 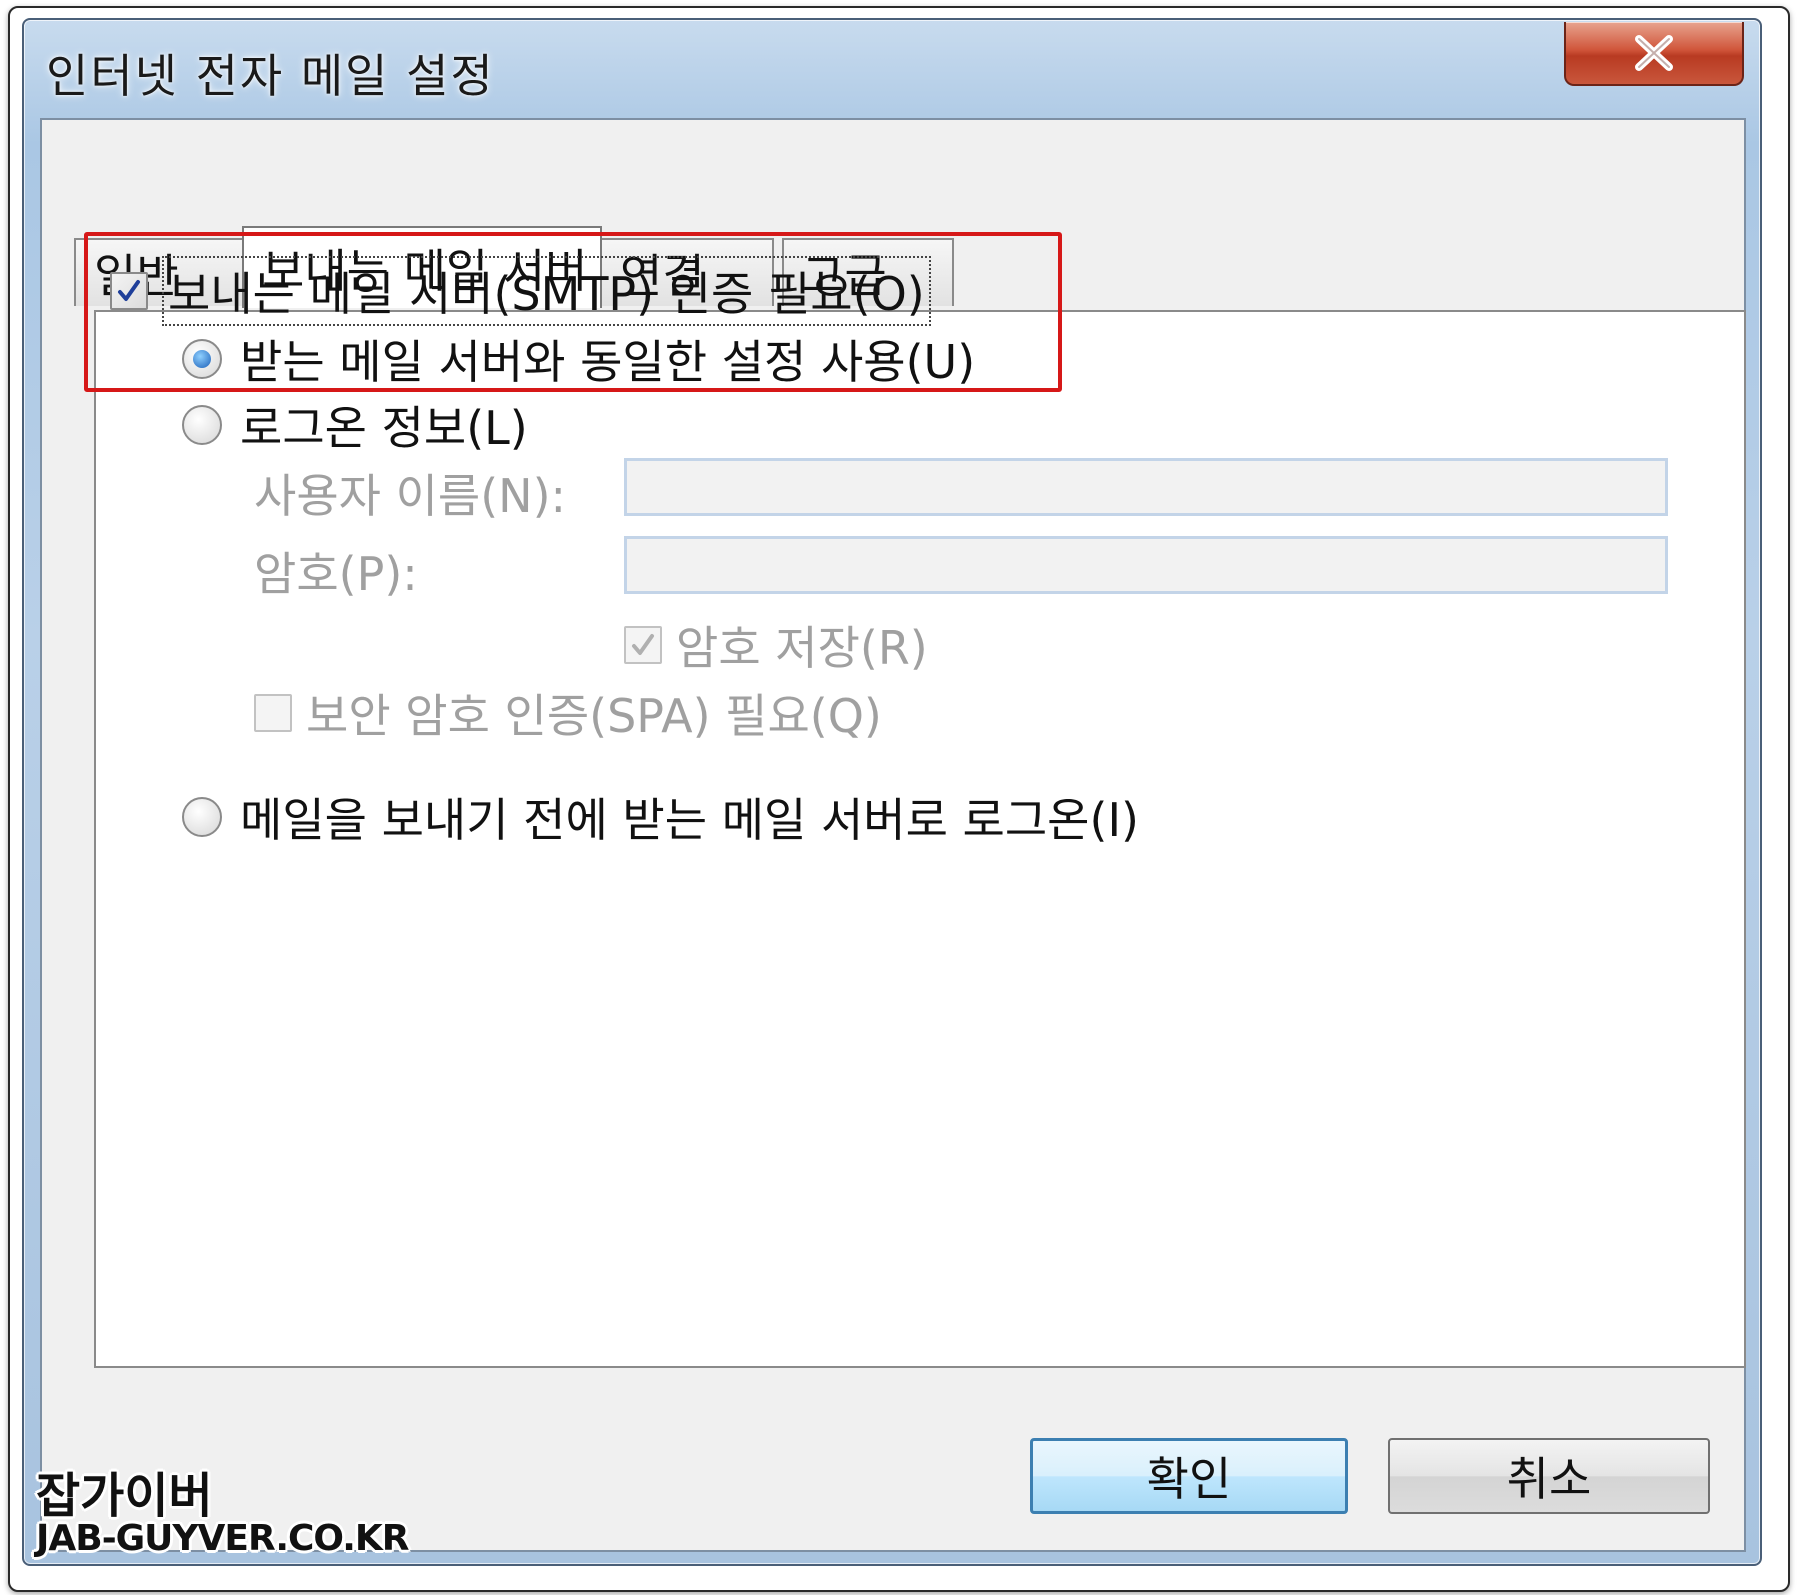 What do you see at coordinates (410, 496) in the screenshot?
I see `username-label: 사용자 이름(N):` at bounding box center [410, 496].